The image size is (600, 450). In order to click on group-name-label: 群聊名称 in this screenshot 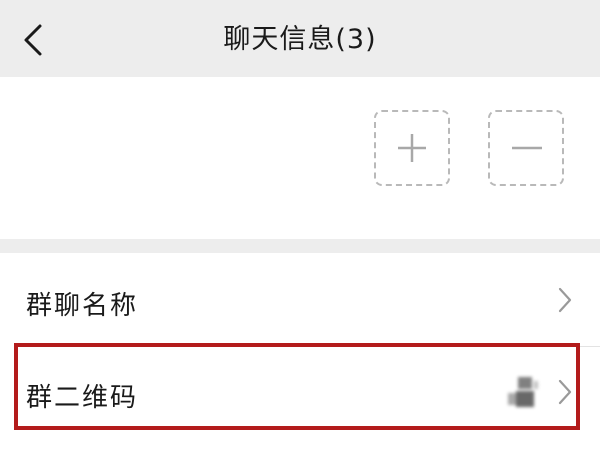, I will do `click(82, 306)`.